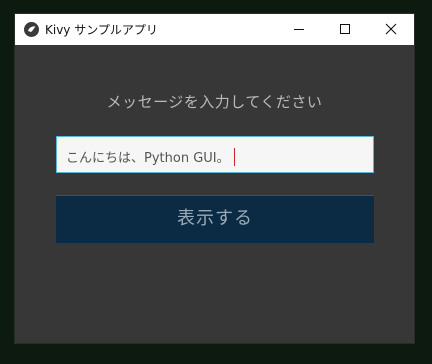 The height and width of the screenshot is (364, 432). What do you see at coordinates (214, 102) in the screenshot?
I see `prompt-label: メッセージを入力してください` at bounding box center [214, 102].